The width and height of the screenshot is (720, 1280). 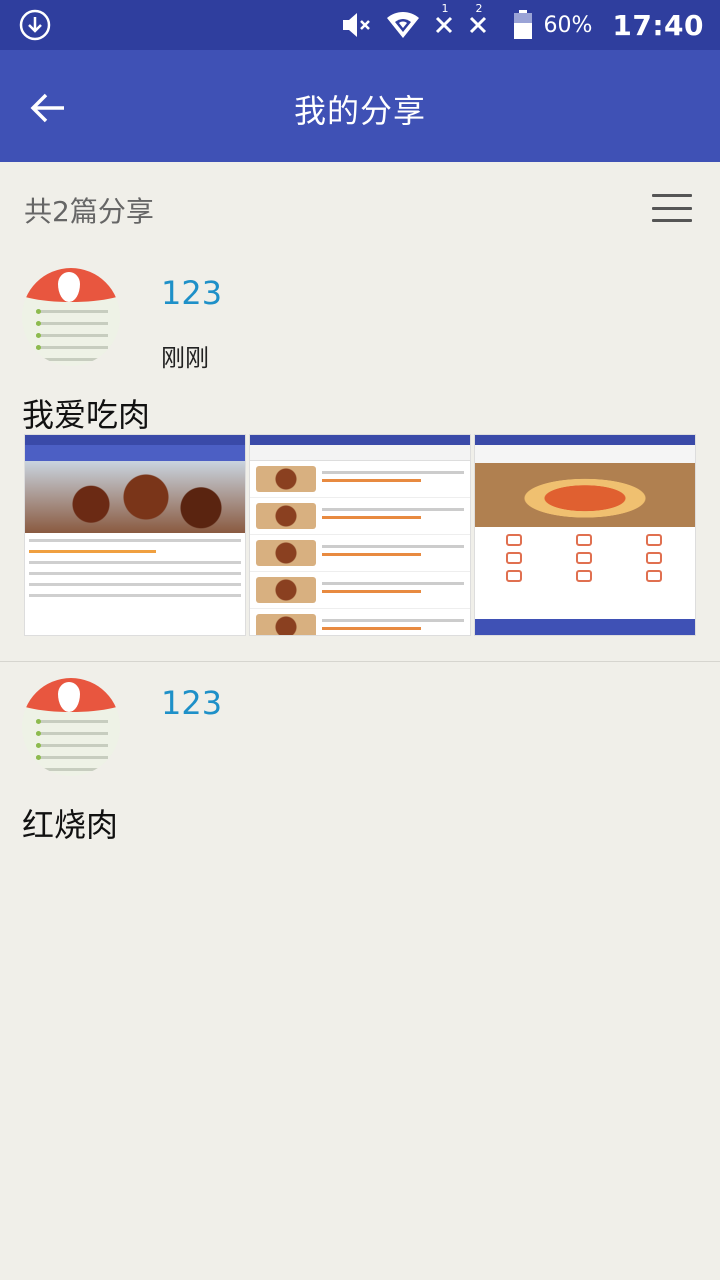 I want to click on post-images, so click(x=360, y=535).